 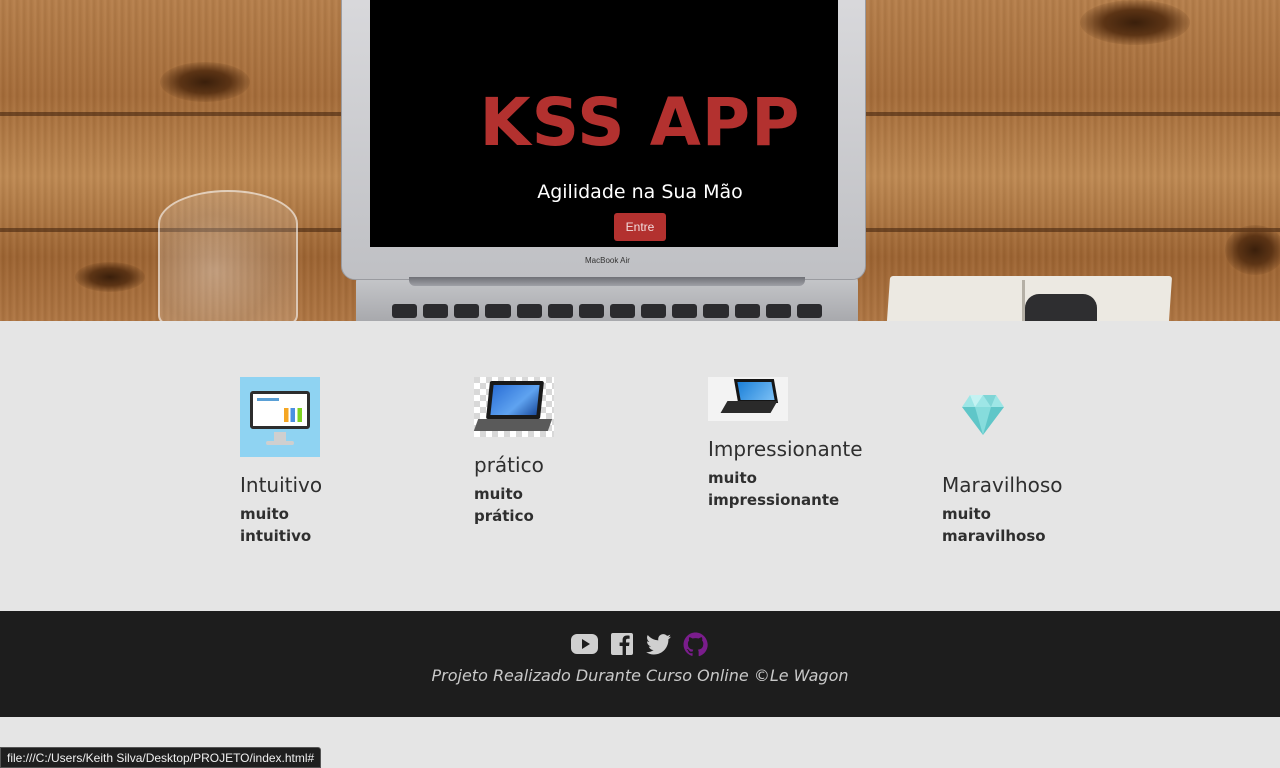 What do you see at coordinates (607, 281) in the screenshot?
I see `laptop-hinge` at bounding box center [607, 281].